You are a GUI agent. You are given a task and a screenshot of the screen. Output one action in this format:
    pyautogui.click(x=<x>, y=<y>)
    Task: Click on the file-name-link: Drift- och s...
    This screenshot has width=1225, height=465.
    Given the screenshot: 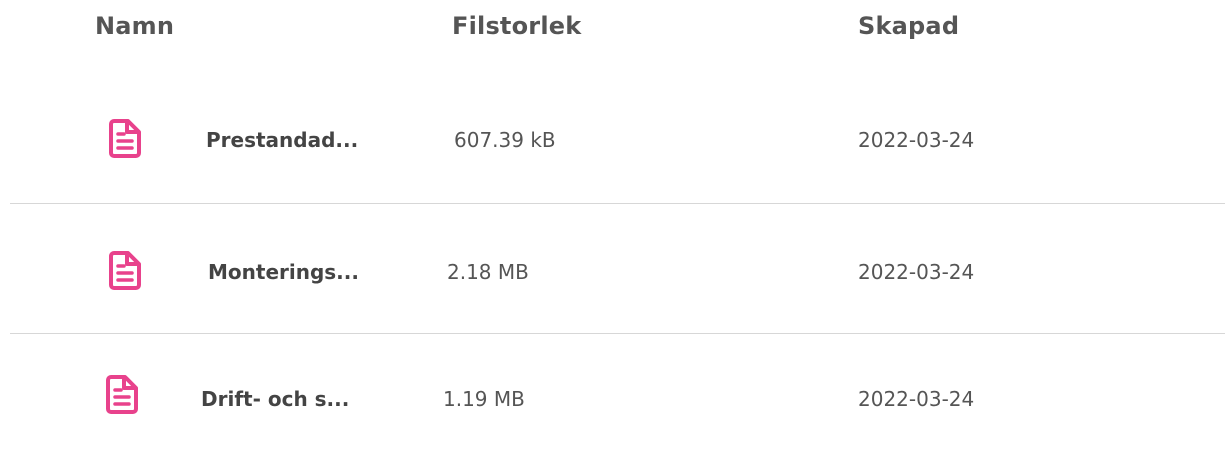 What is the action you would take?
    pyautogui.click(x=275, y=399)
    